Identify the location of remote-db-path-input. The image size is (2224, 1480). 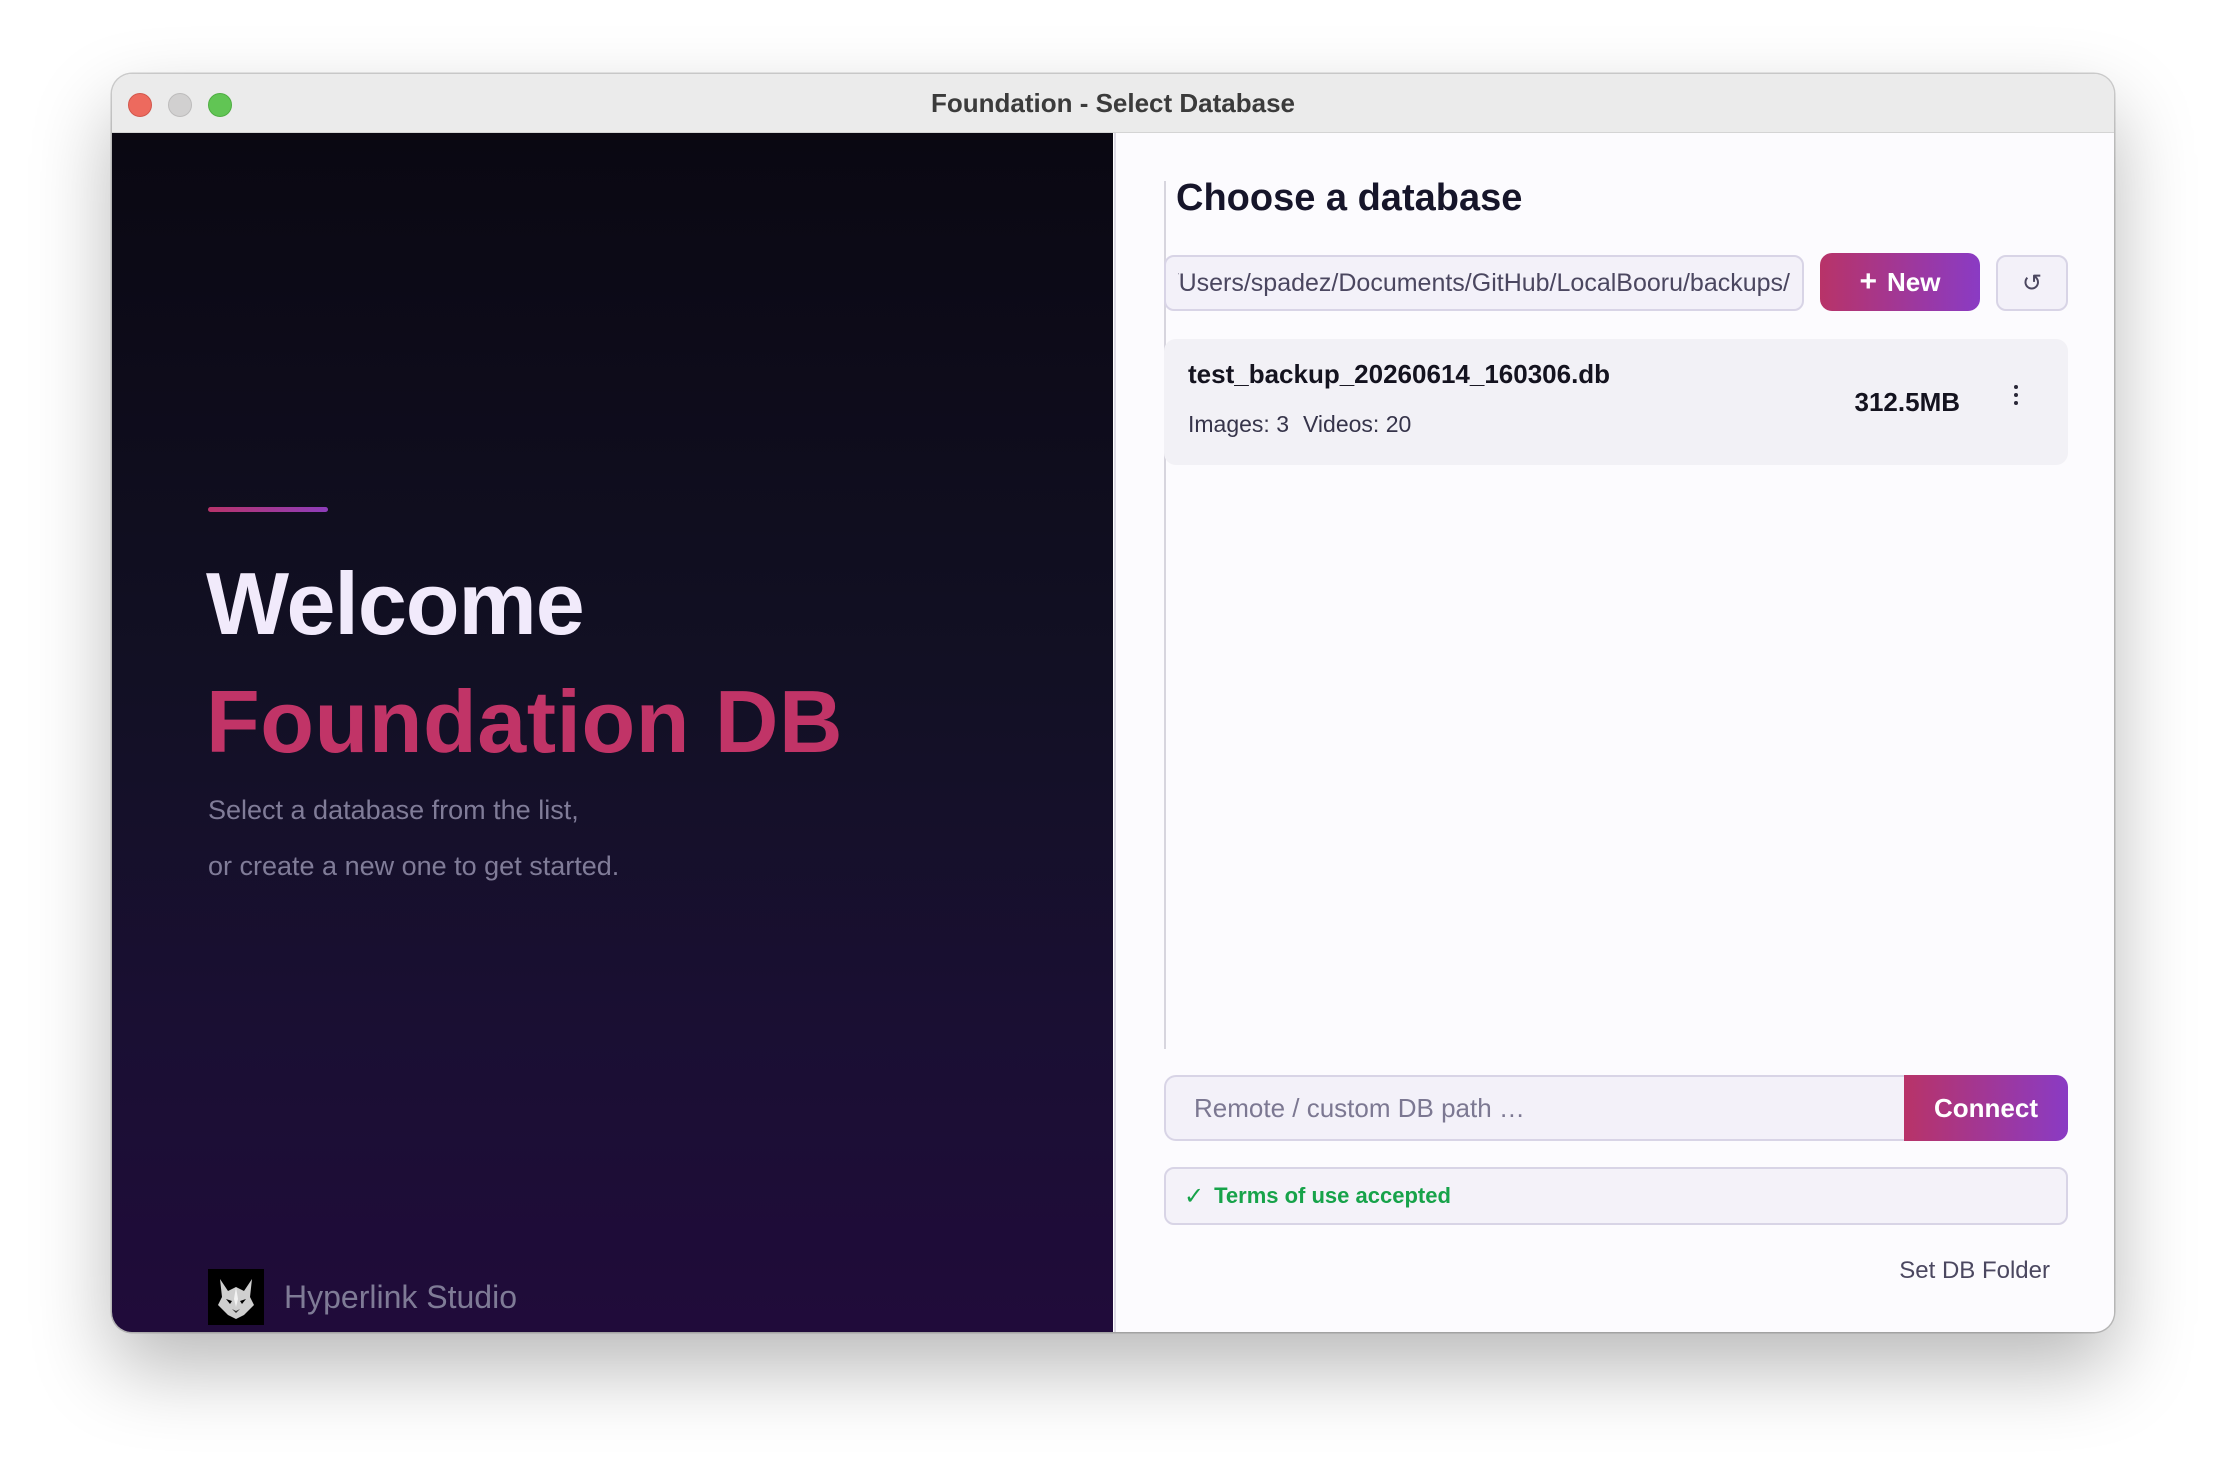
(1534, 1108).